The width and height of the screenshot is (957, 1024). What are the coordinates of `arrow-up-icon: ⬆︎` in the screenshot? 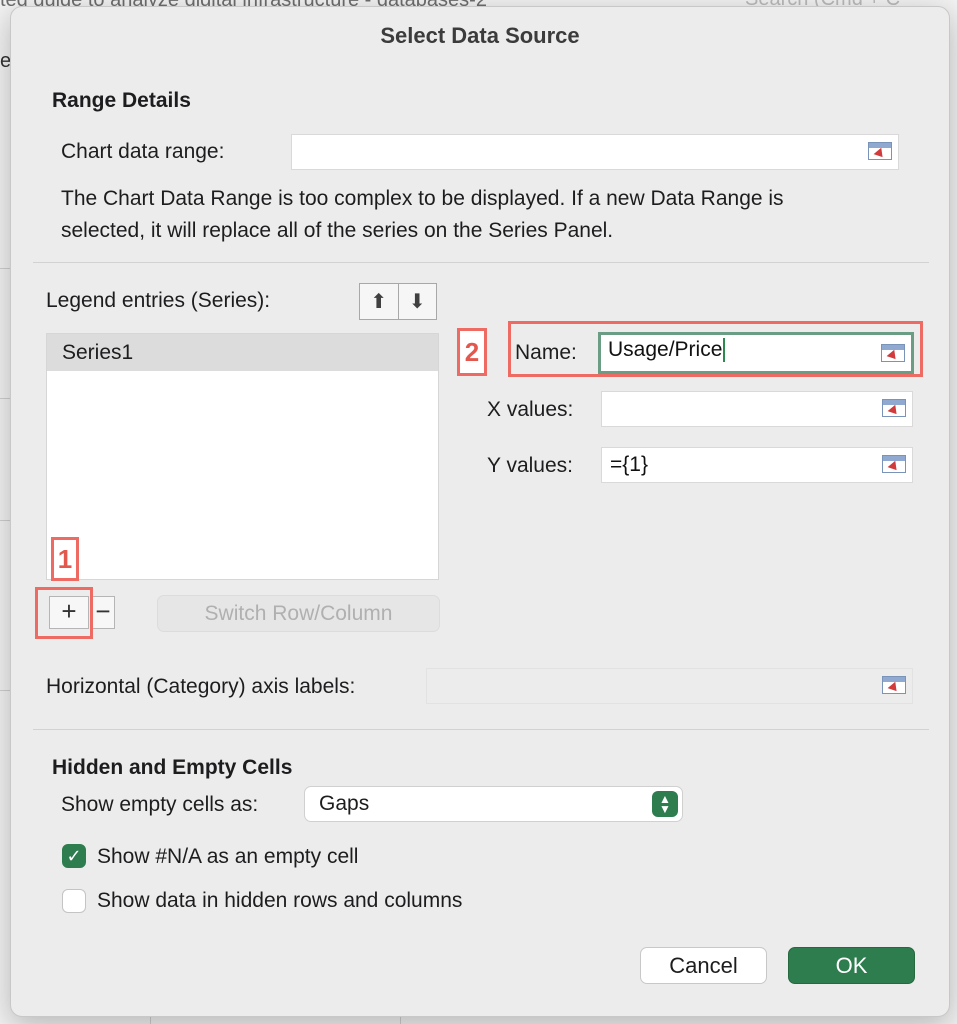 It's located at (379, 301).